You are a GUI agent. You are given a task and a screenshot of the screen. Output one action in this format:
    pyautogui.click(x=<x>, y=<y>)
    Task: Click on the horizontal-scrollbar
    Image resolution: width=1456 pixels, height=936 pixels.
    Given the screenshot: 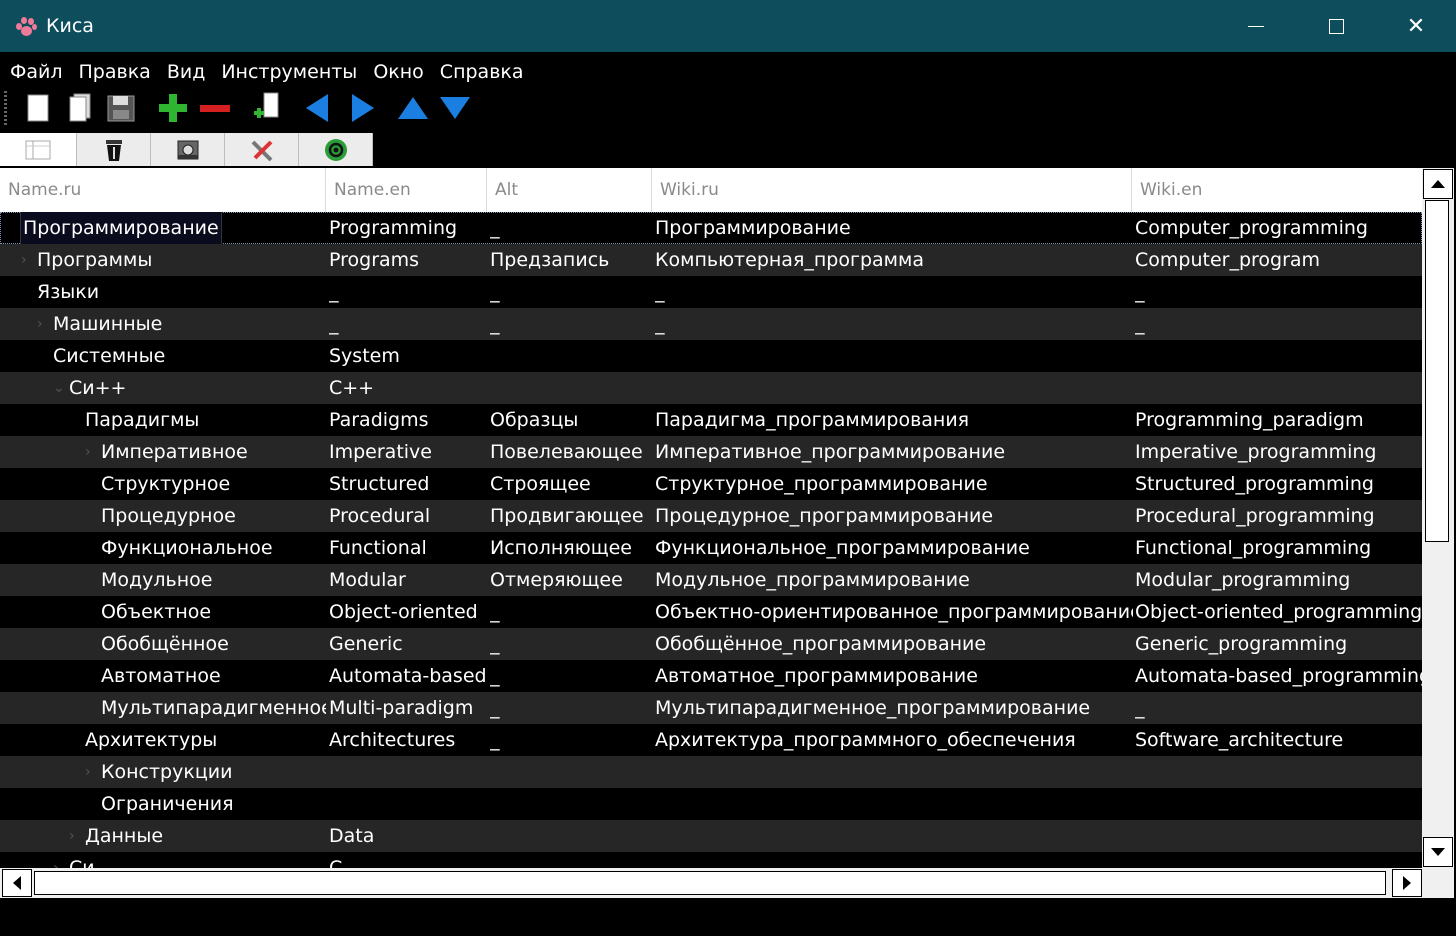 What is the action you would take?
    pyautogui.click(x=711, y=883)
    